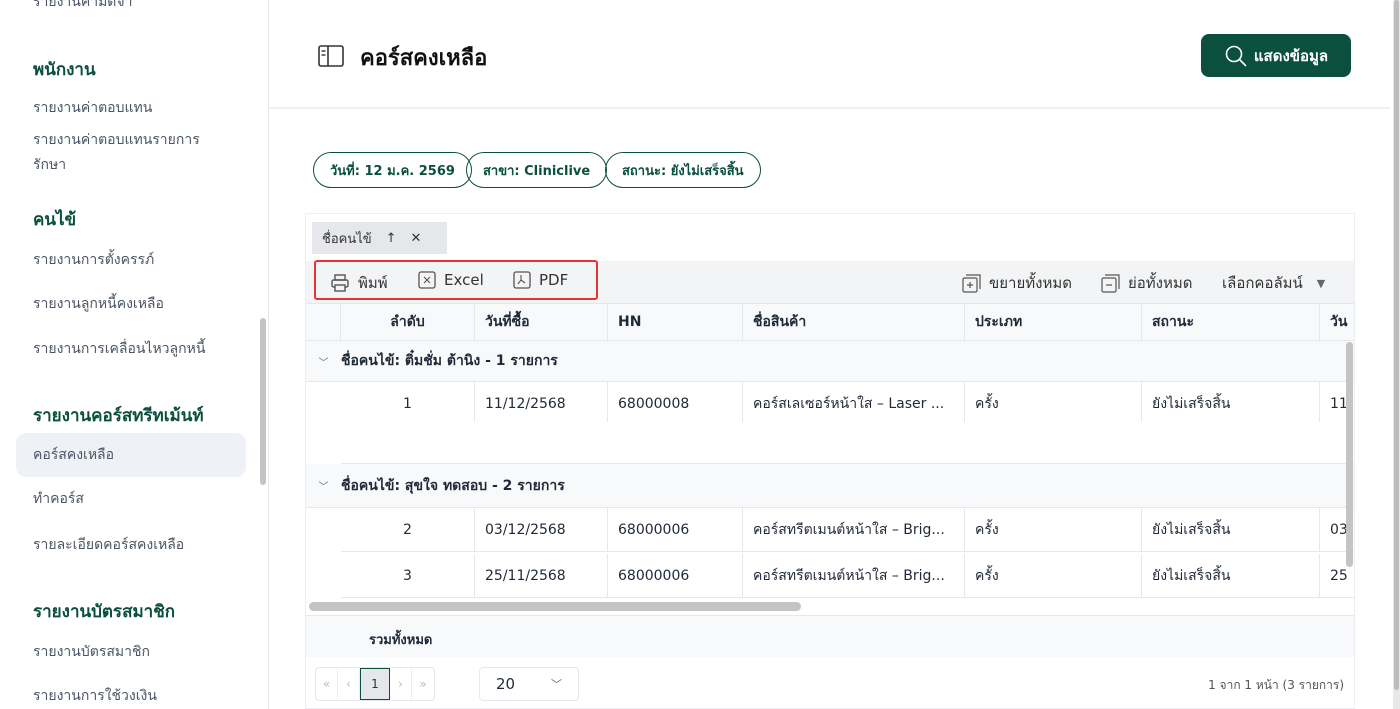 The width and height of the screenshot is (1400, 709). I want to click on group-summary-row, so click(847, 443).